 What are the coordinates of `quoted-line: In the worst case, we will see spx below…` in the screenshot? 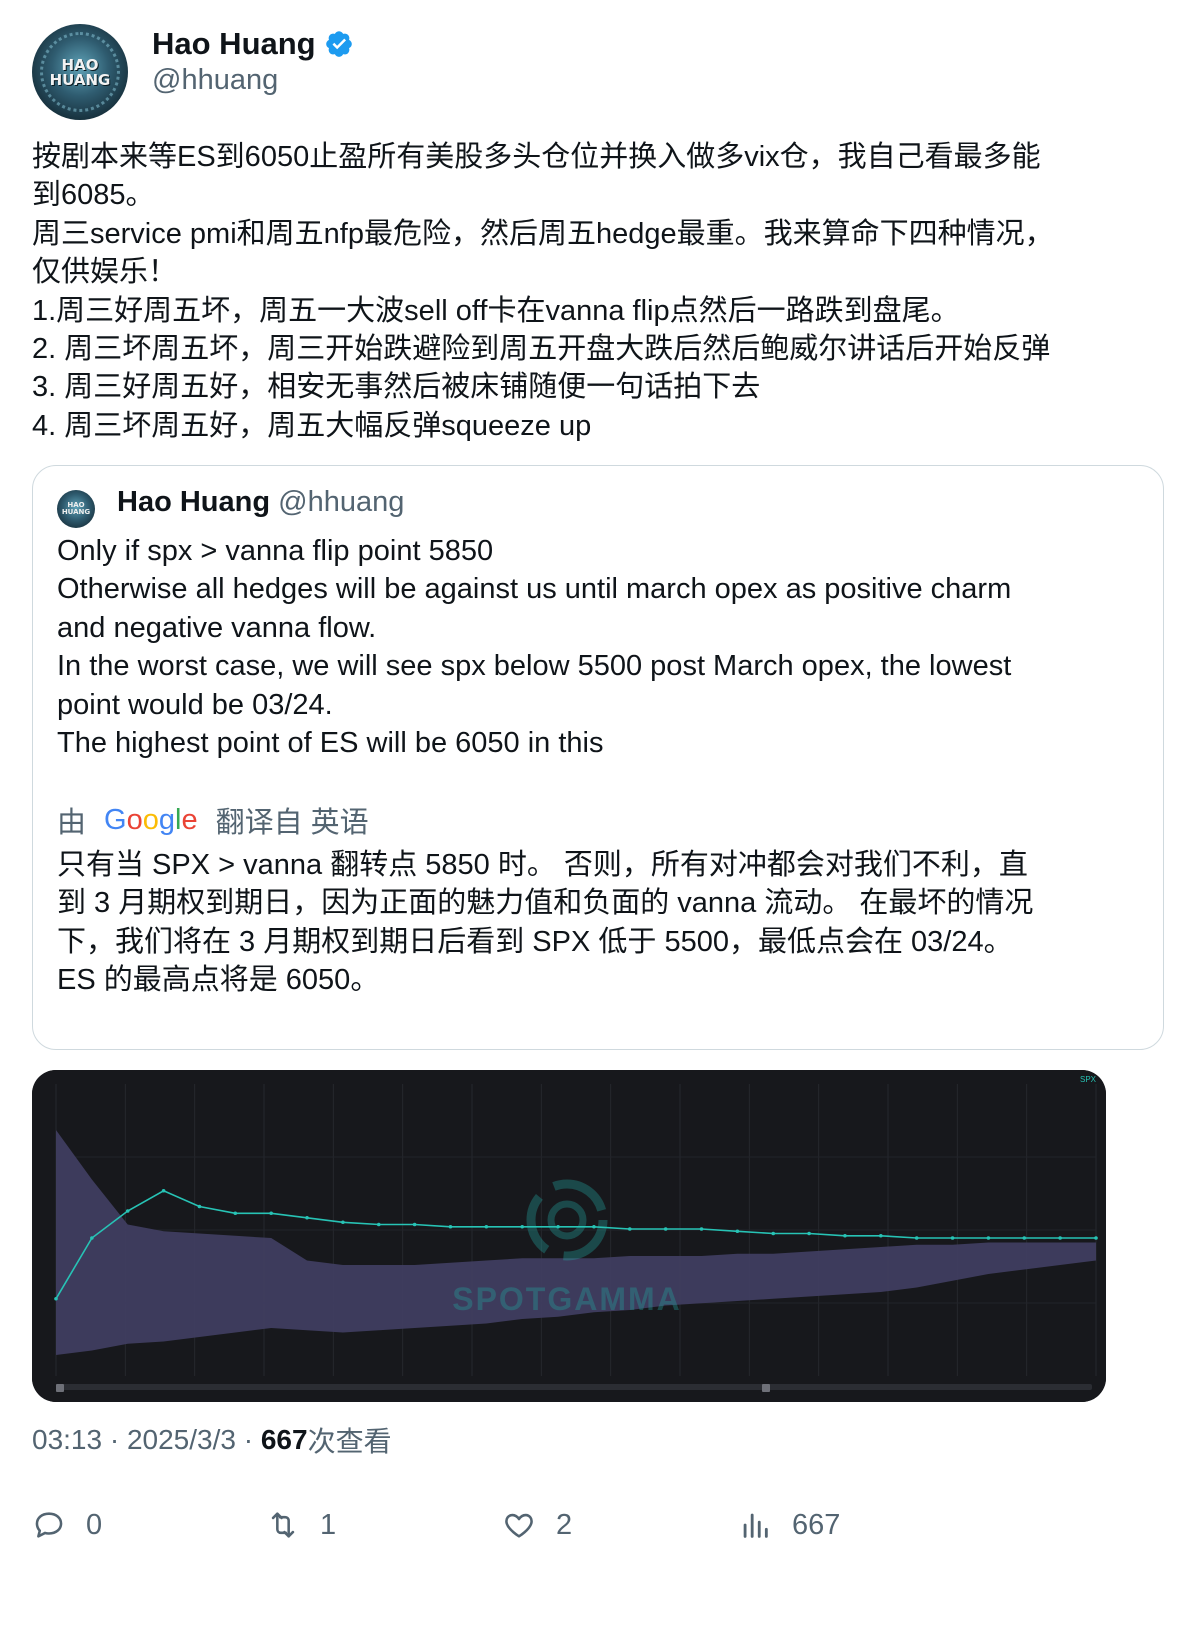 It's located at (534, 666).